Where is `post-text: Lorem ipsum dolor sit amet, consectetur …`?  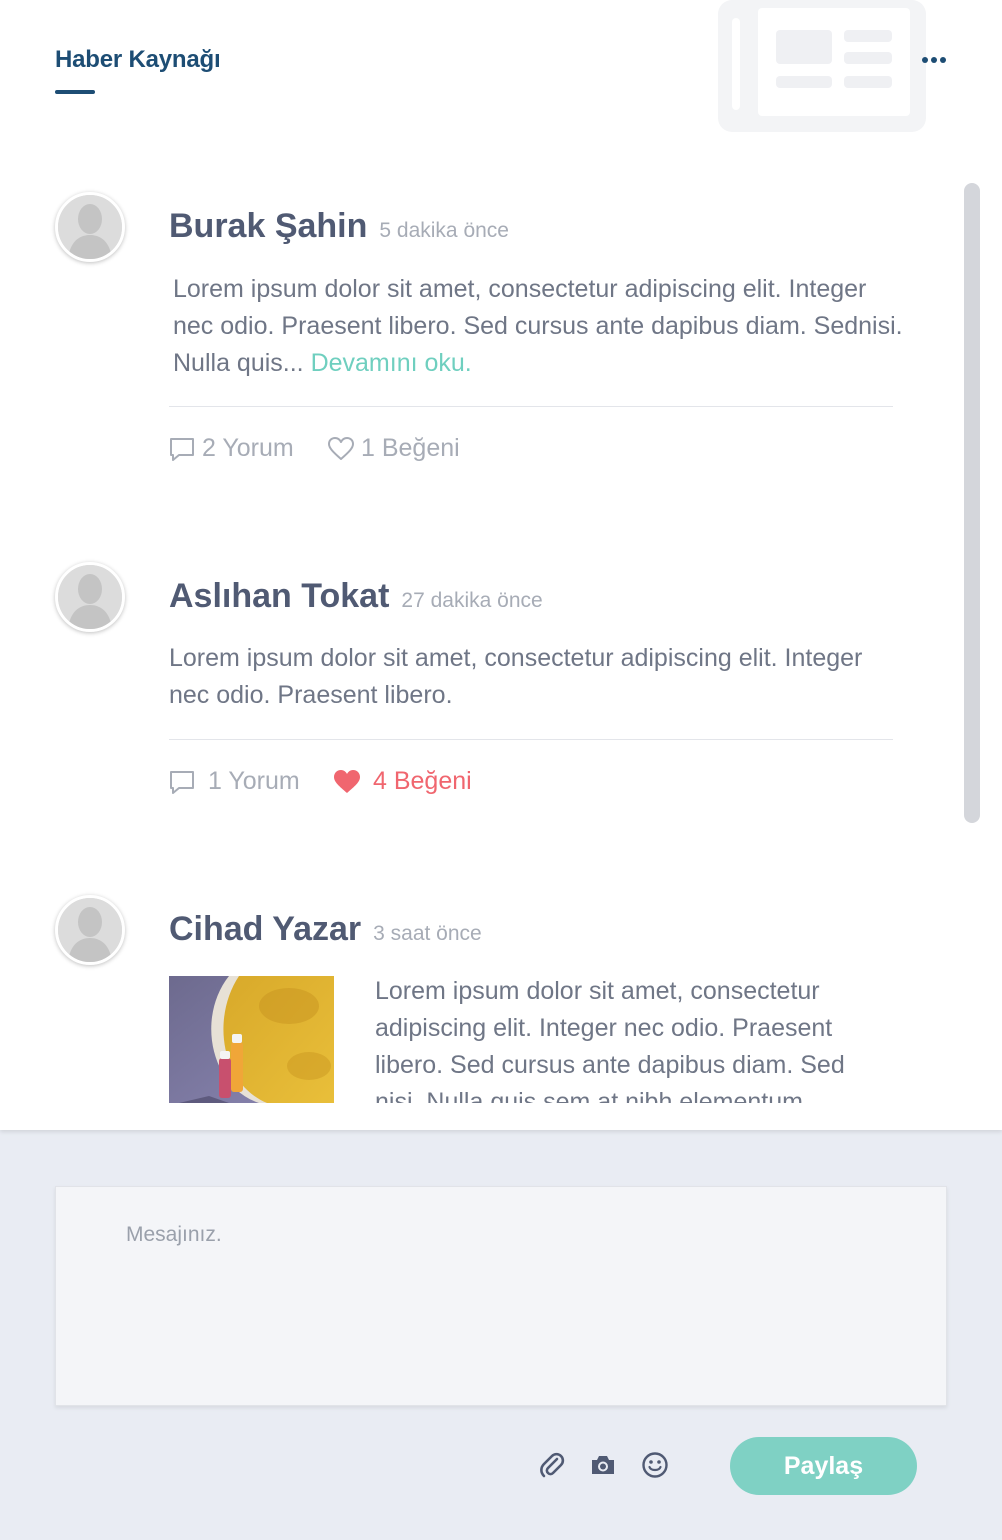 post-text: Lorem ipsum dolor sit amet, consectetur … is located at coordinates (538, 326).